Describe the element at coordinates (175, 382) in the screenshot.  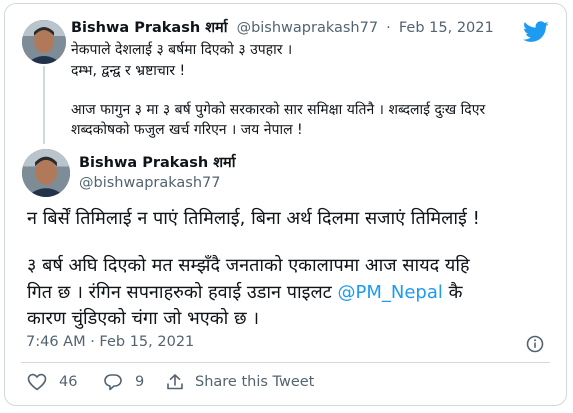
I see `share-icon` at that location.